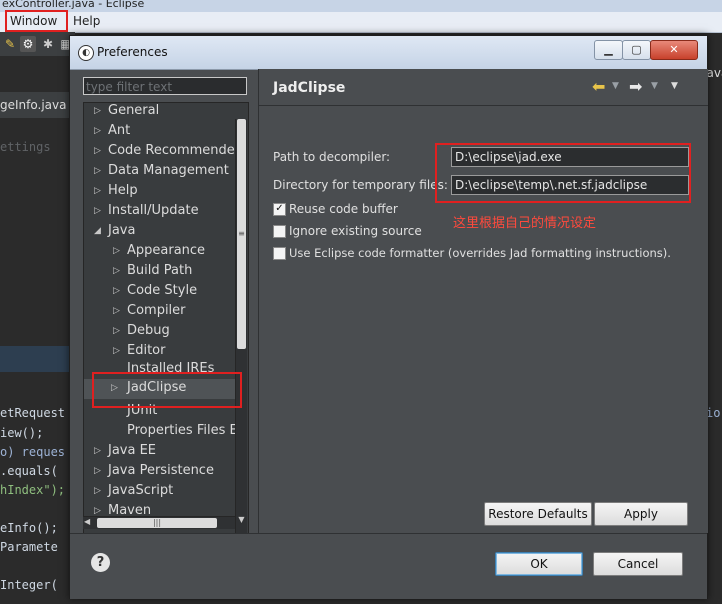 This screenshot has width=722, height=604. I want to click on tree-item-install-update: ▷ Install/Update, so click(146, 212).